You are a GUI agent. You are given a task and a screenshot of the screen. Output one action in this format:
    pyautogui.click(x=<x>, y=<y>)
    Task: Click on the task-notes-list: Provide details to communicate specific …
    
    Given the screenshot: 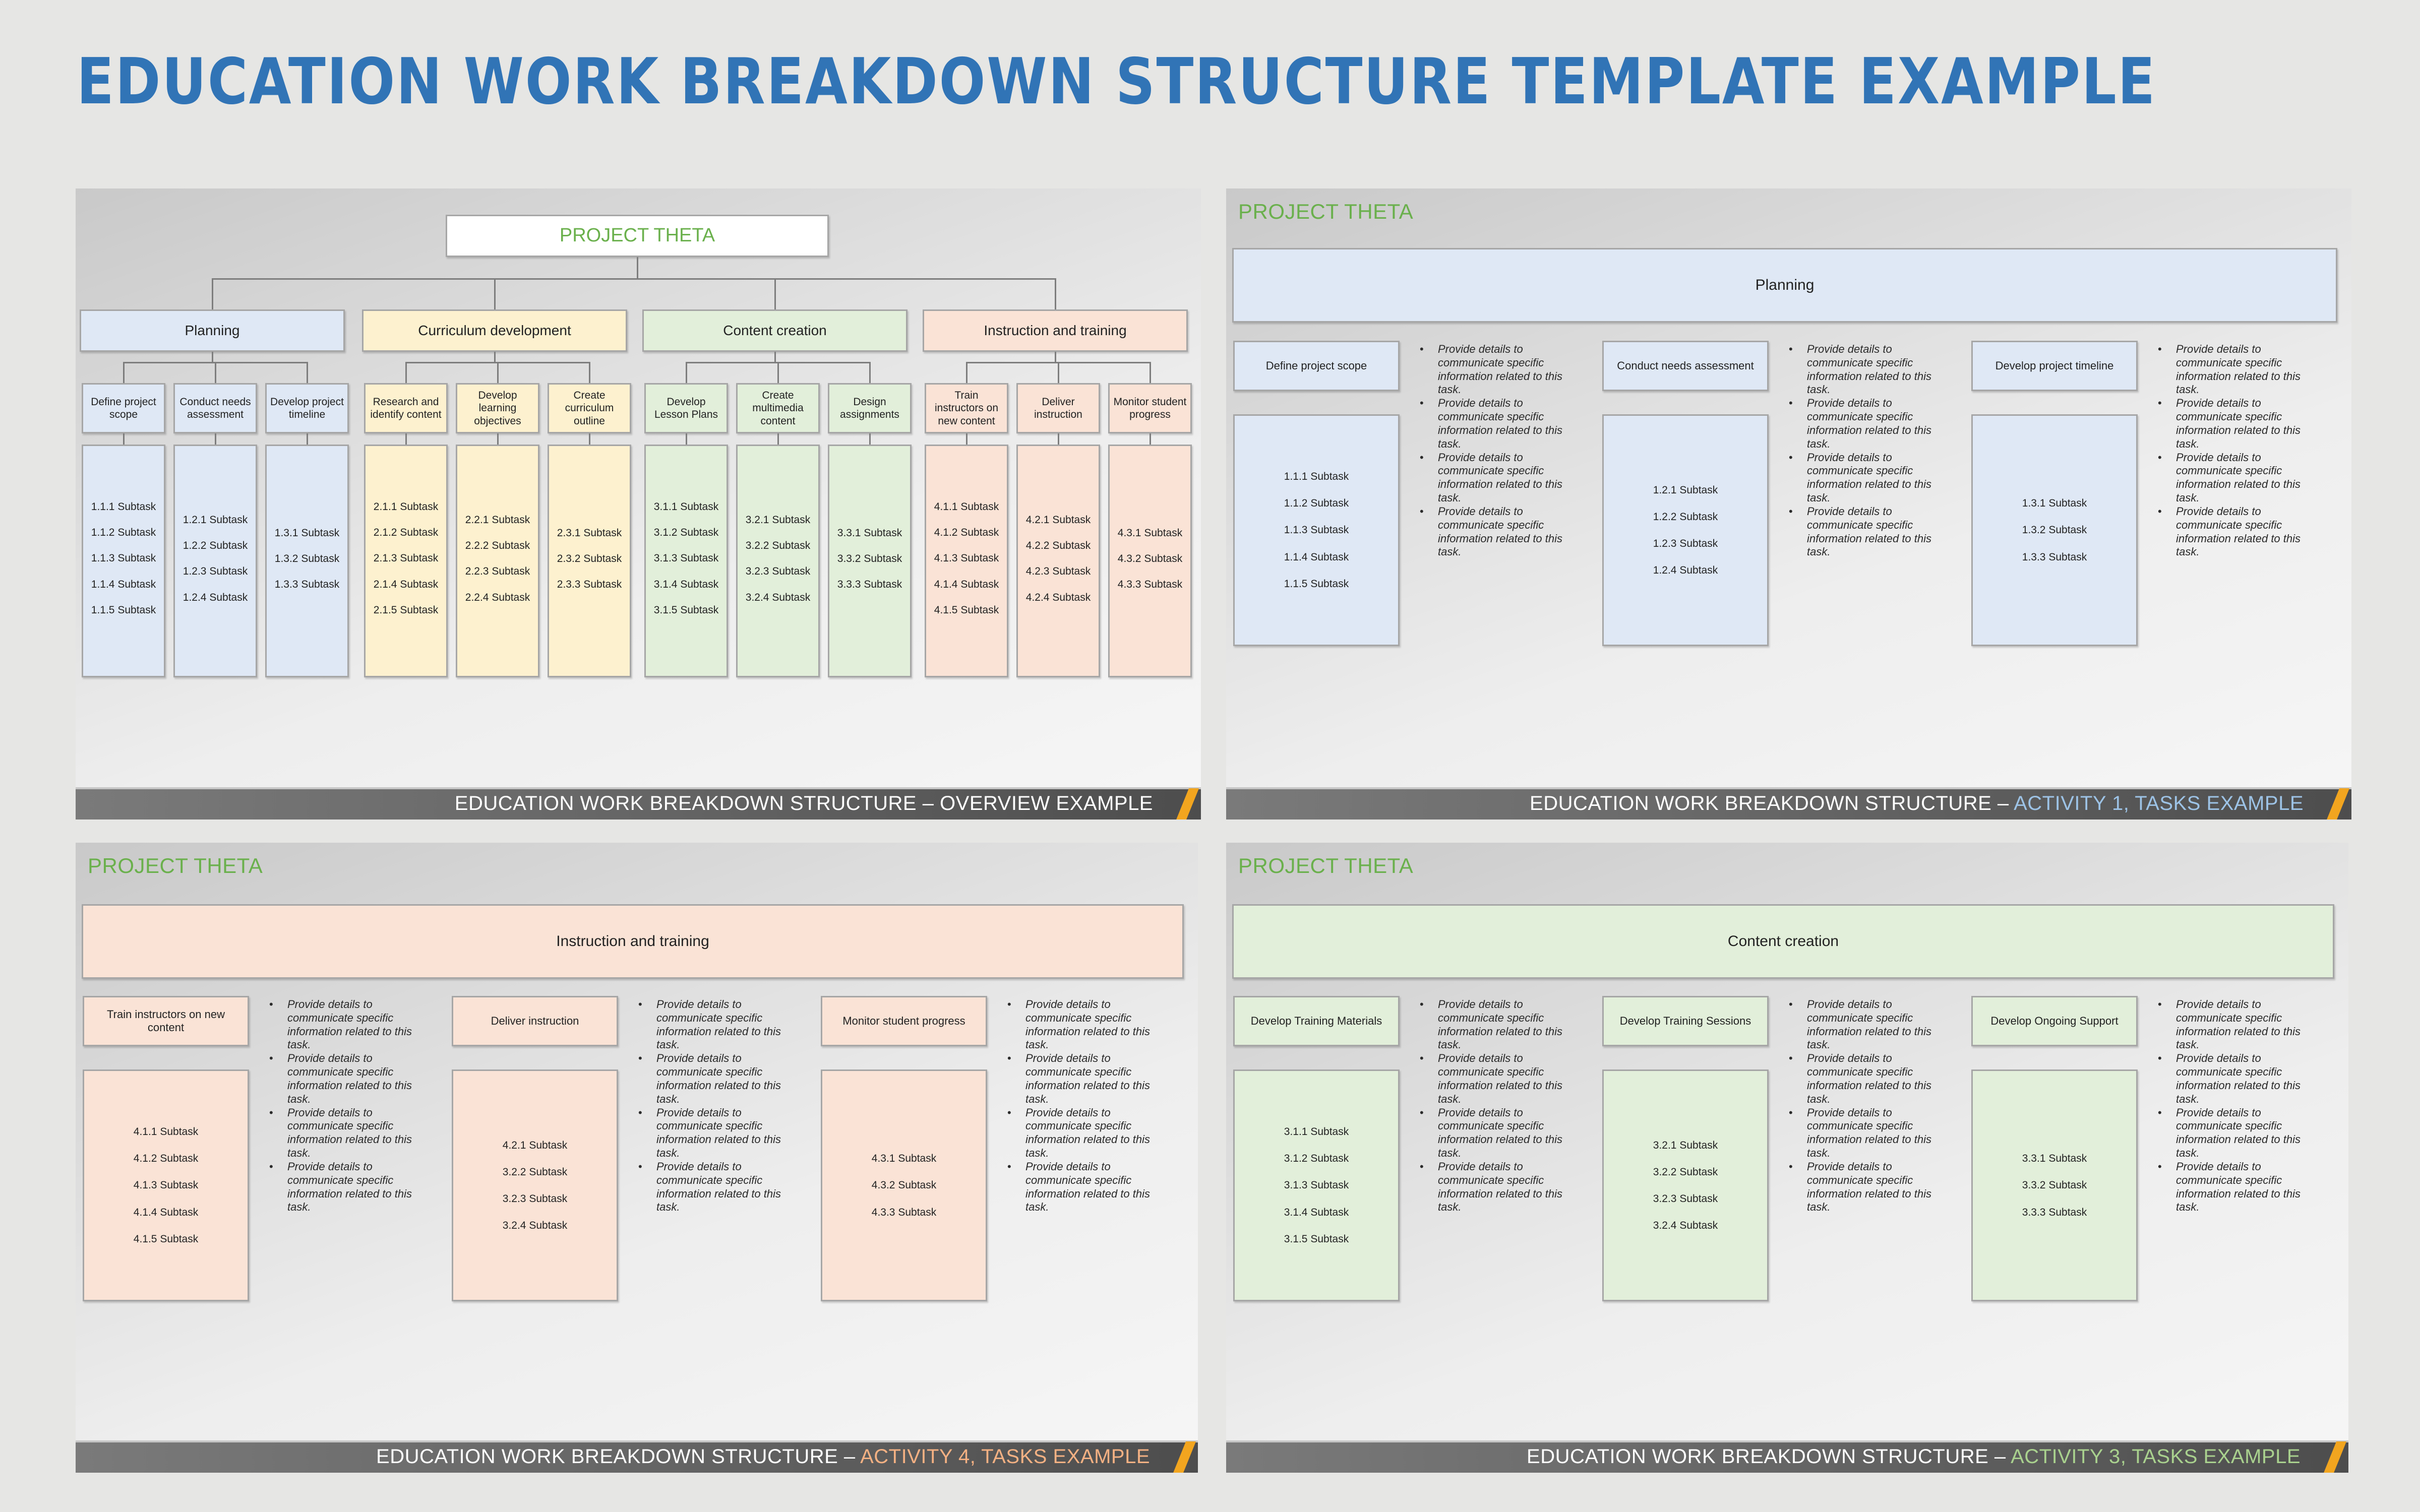 What is the action you would take?
    pyautogui.click(x=1863, y=451)
    